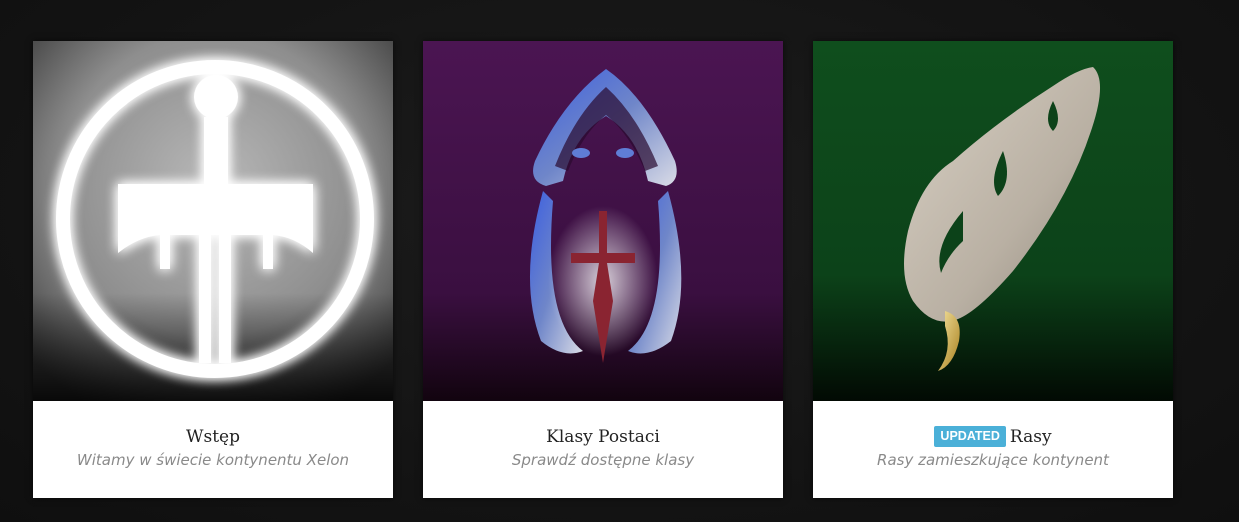 The height and width of the screenshot is (522, 1239). What do you see at coordinates (603, 449) in the screenshot?
I see `card-klasy-postaci-caption: Klasy Postaci Sprawdź dostępne klasy` at bounding box center [603, 449].